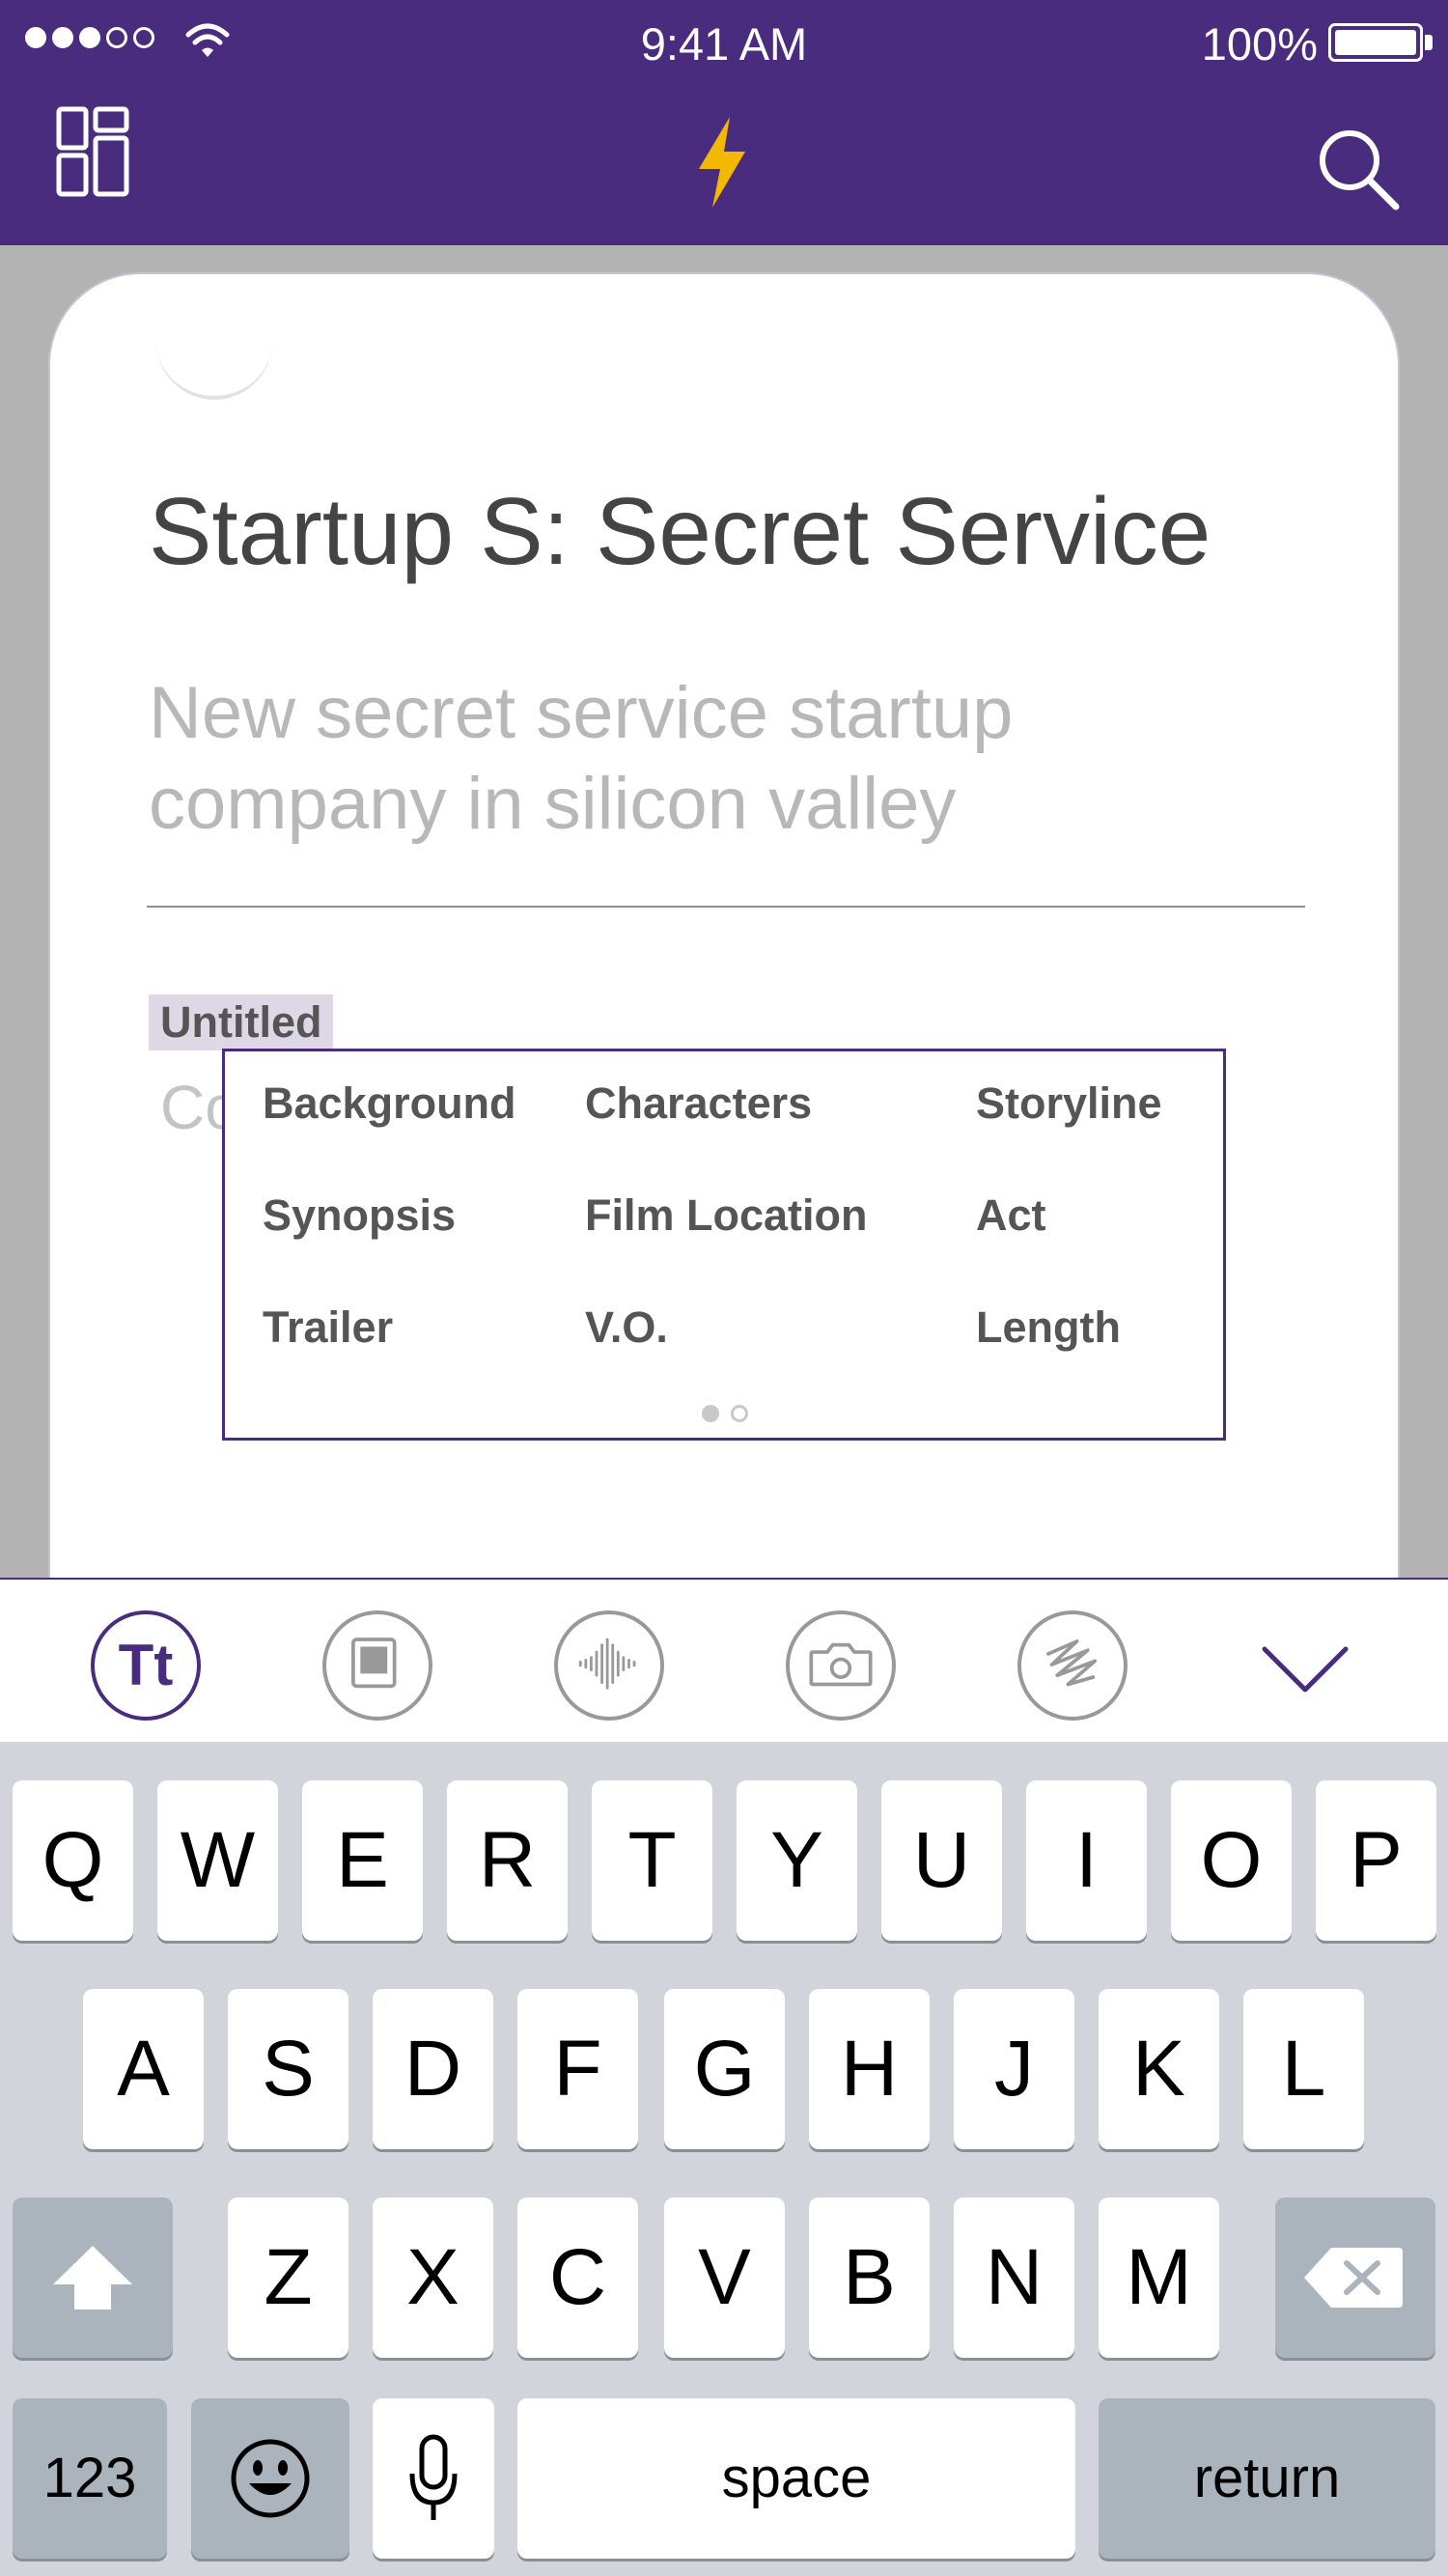 This screenshot has width=1448, height=2576. I want to click on dictation-key, so click(434, 2479).